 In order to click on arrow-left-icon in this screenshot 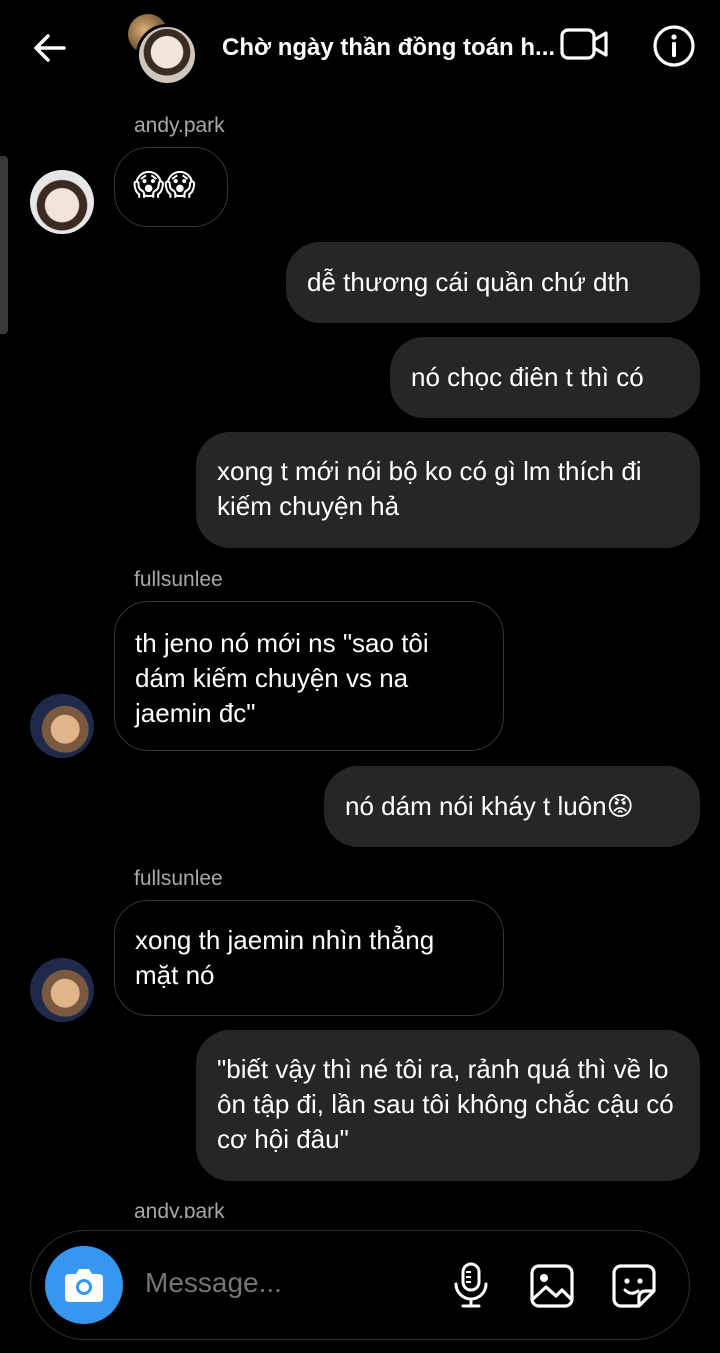, I will do `click(50, 48)`.